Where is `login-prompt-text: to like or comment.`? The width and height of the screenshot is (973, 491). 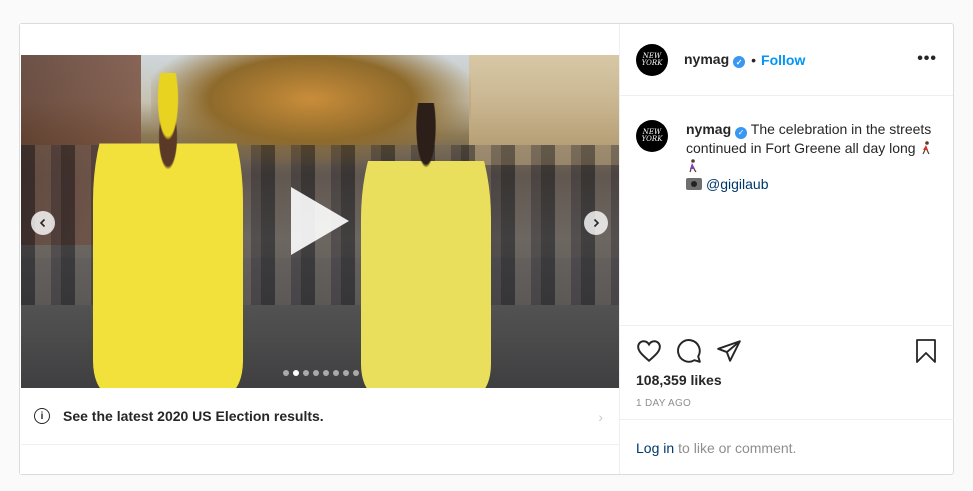 login-prompt-text: to like or comment. is located at coordinates (737, 447).